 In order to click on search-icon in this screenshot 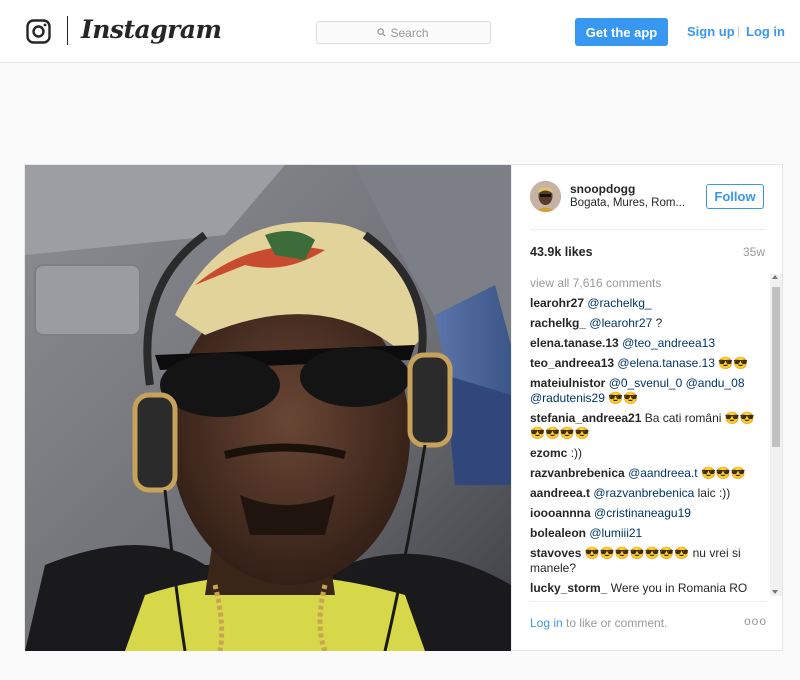, I will do `click(381, 32)`.